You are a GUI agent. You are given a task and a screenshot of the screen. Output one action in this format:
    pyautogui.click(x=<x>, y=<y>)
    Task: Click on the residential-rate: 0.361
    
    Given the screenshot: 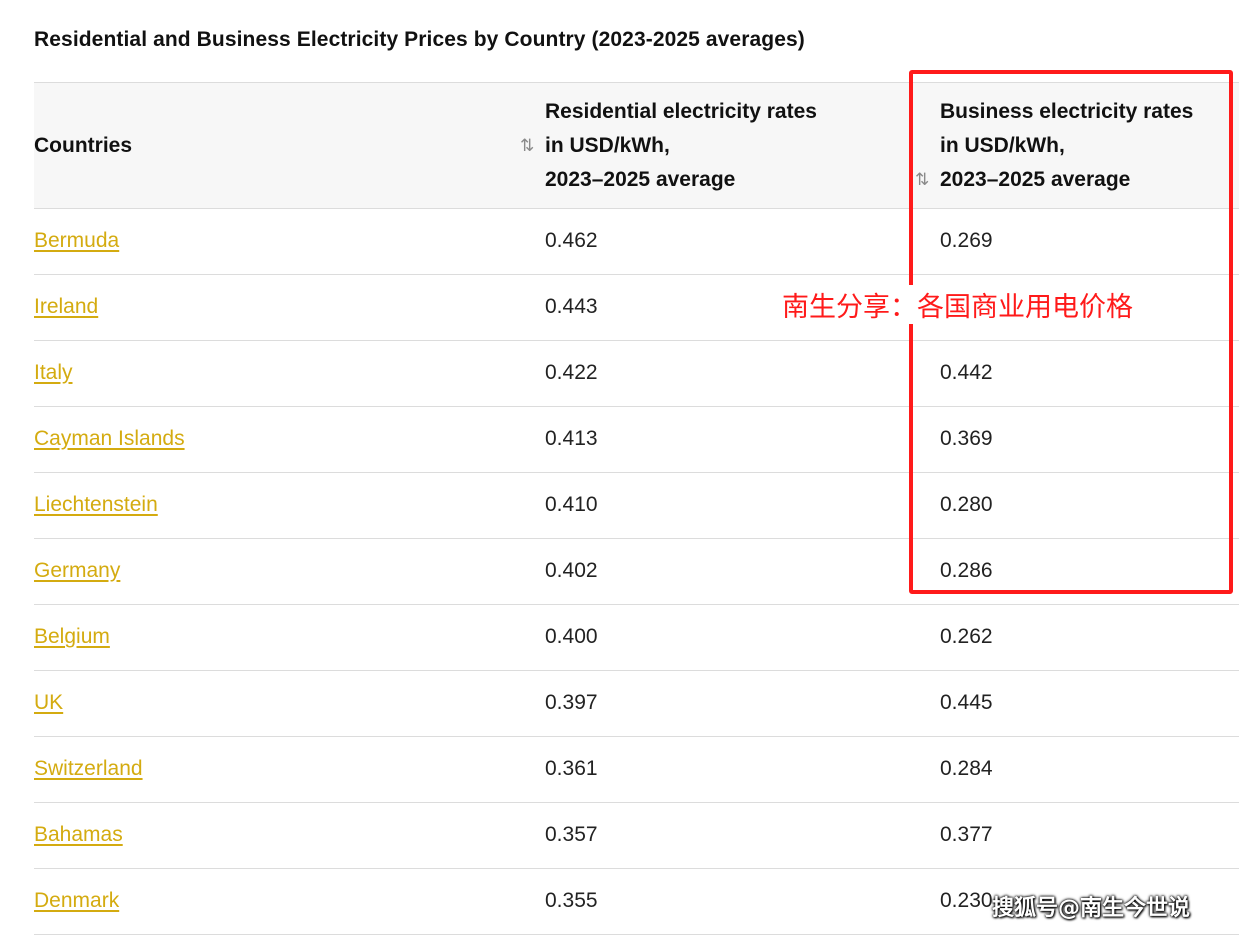 What is the action you would take?
    pyautogui.click(x=571, y=768)
    